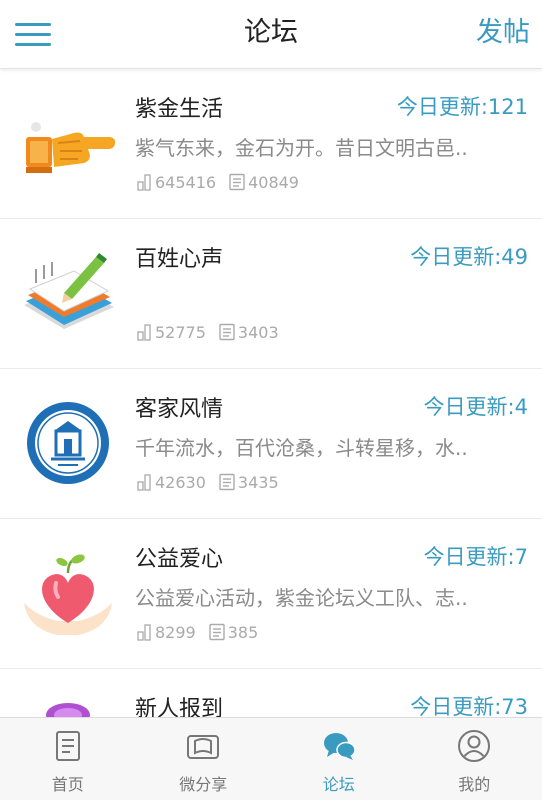  Describe the element at coordinates (258, 332) in the screenshot. I see `post-count-value: 3403` at that location.